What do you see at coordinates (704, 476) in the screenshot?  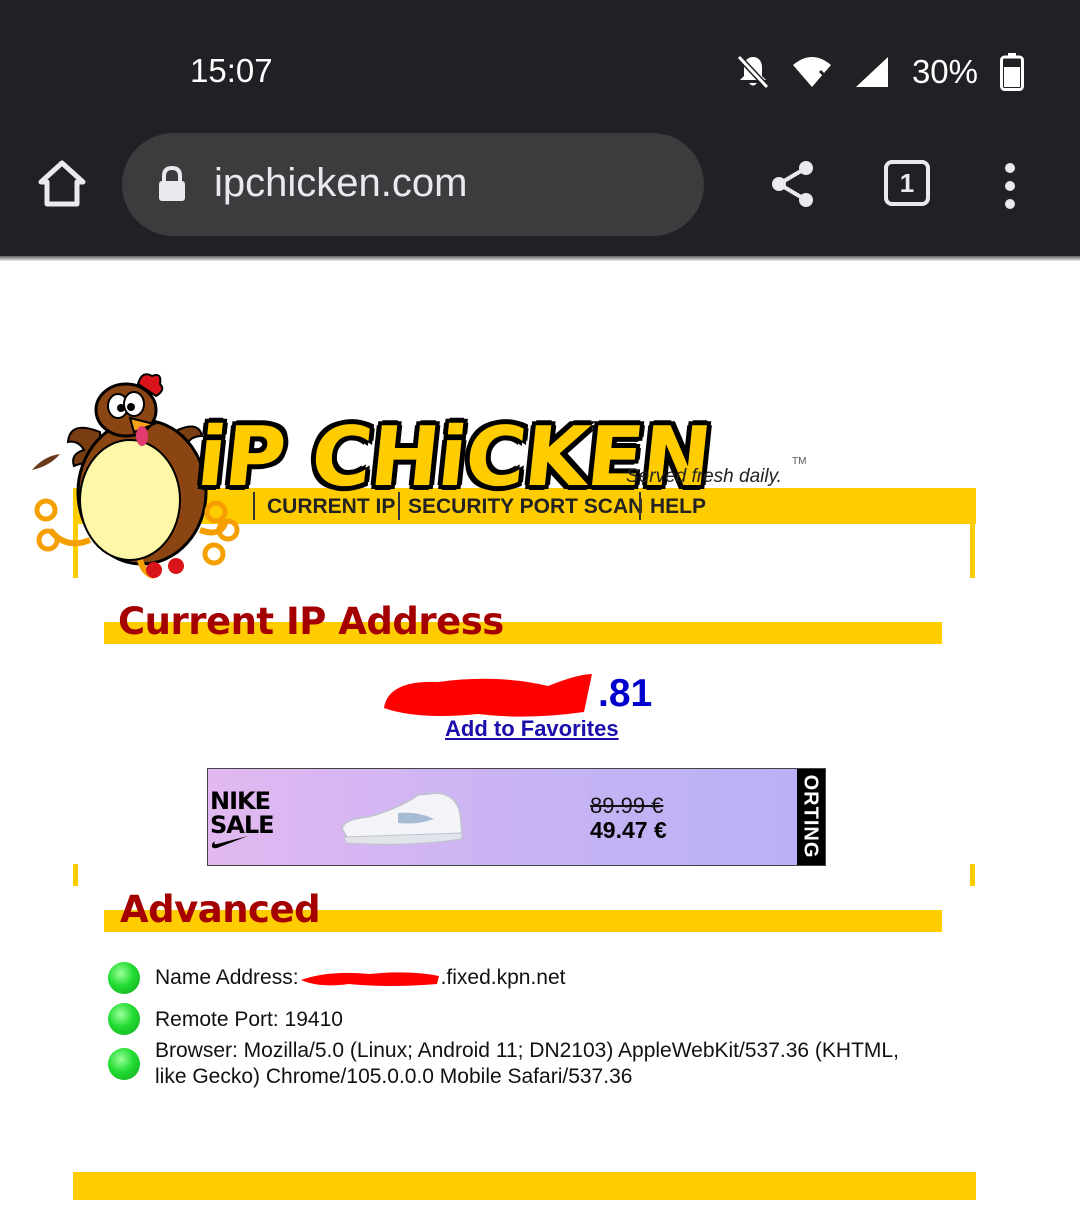 I see `site-tagline: Served fresh daily.` at bounding box center [704, 476].